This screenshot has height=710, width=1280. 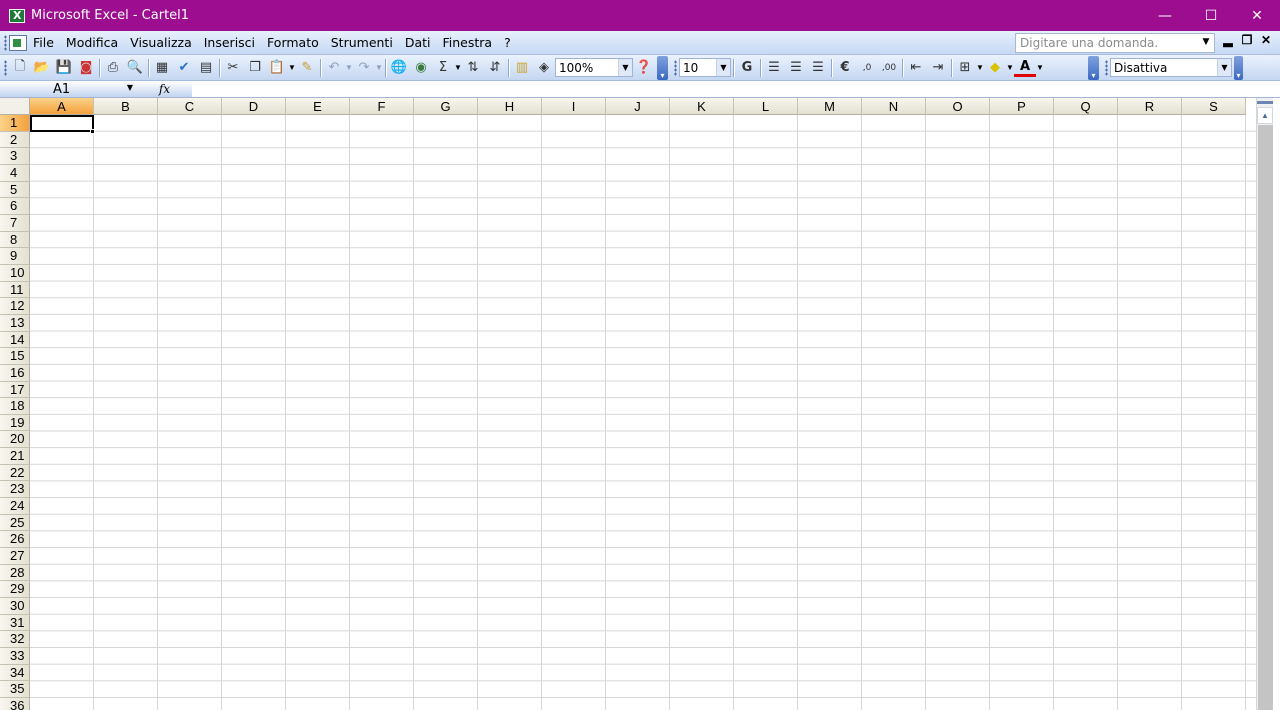 What do you see at coordinates (293, 42) in the screenshot?
I see `menu-formato: Formato` at bounding box center [293, 42].